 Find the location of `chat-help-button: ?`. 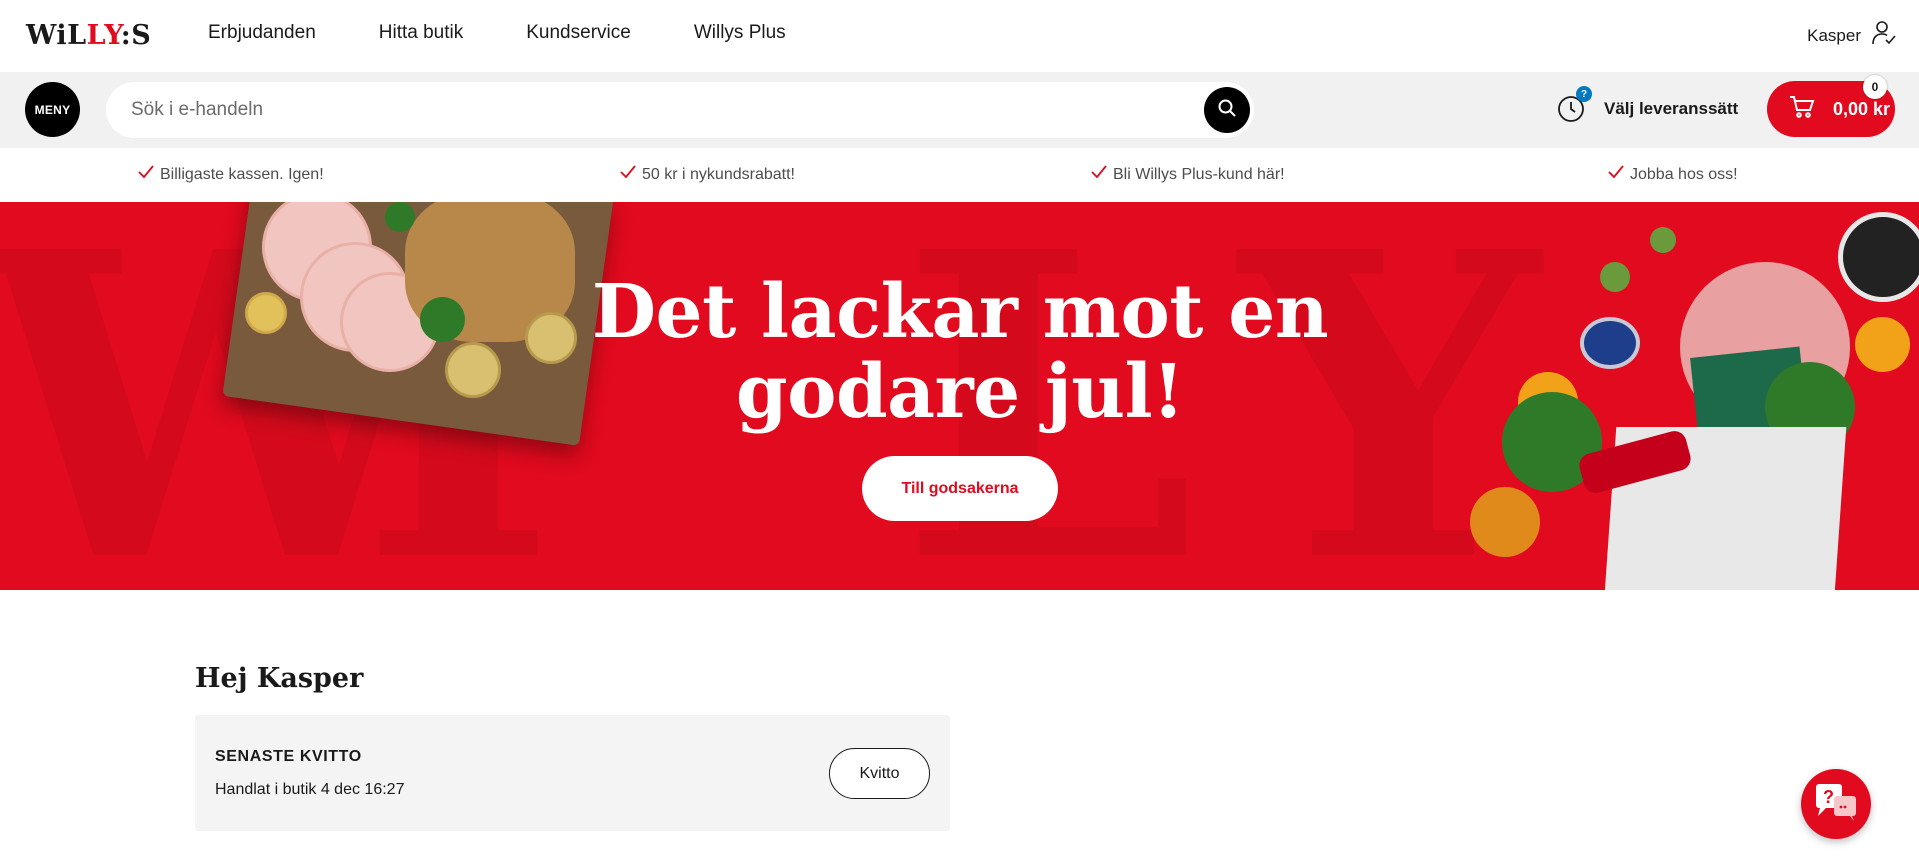

chat-help-button: ? is located at coordinates (1836, 804).